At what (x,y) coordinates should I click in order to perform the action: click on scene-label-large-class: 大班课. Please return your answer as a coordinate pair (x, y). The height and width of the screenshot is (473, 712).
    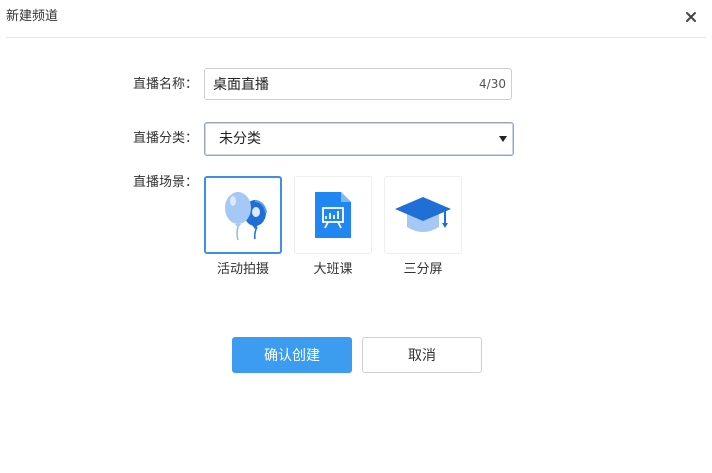
    Looking at the image, I should click on (333, 269).